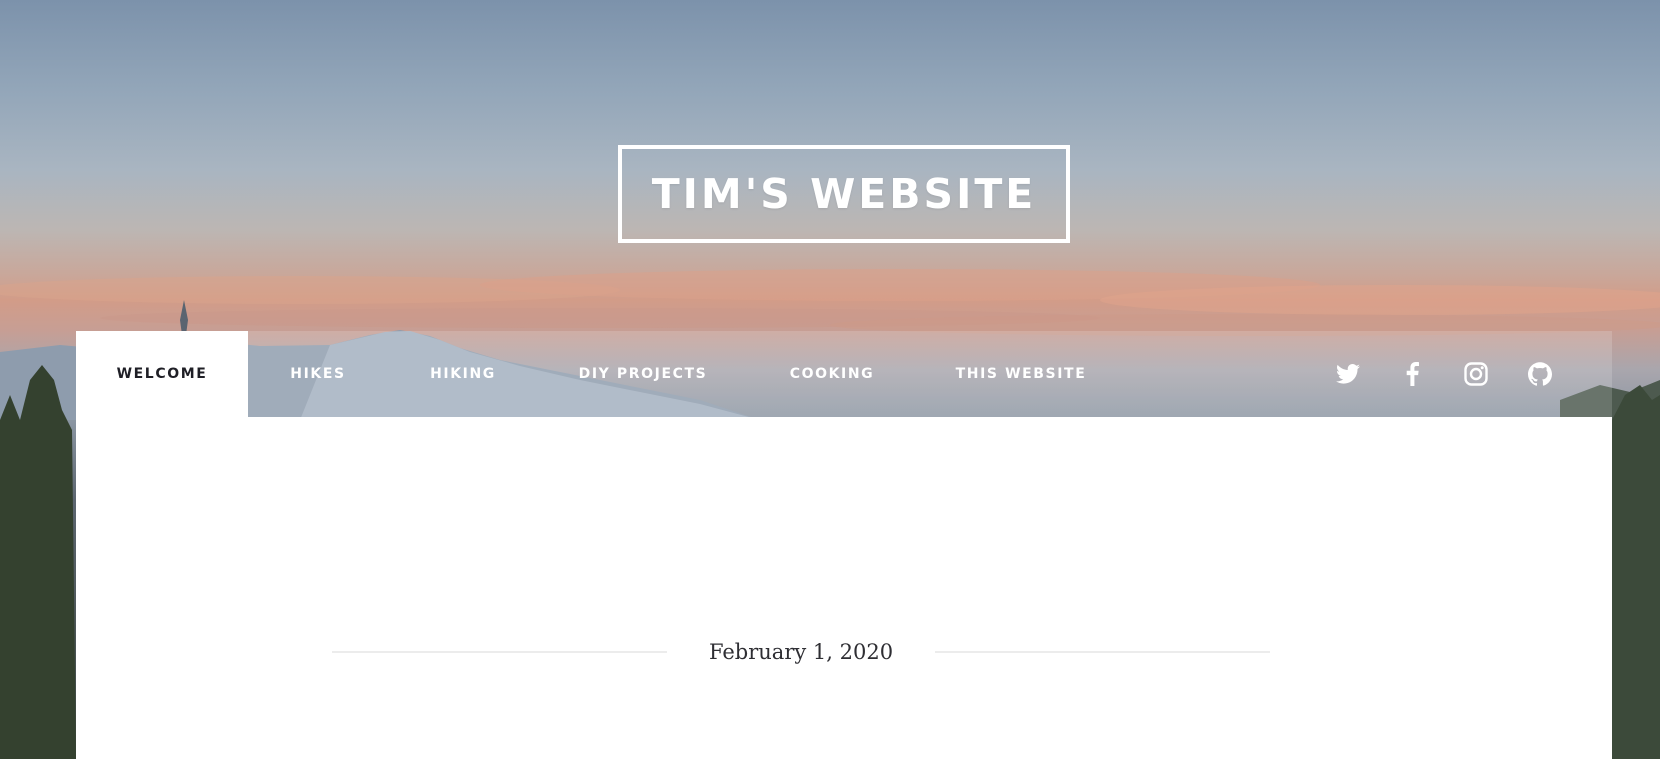  Describe the element at coordinates (1540, 374) in the screenshot. I see `github-icon` at that location.